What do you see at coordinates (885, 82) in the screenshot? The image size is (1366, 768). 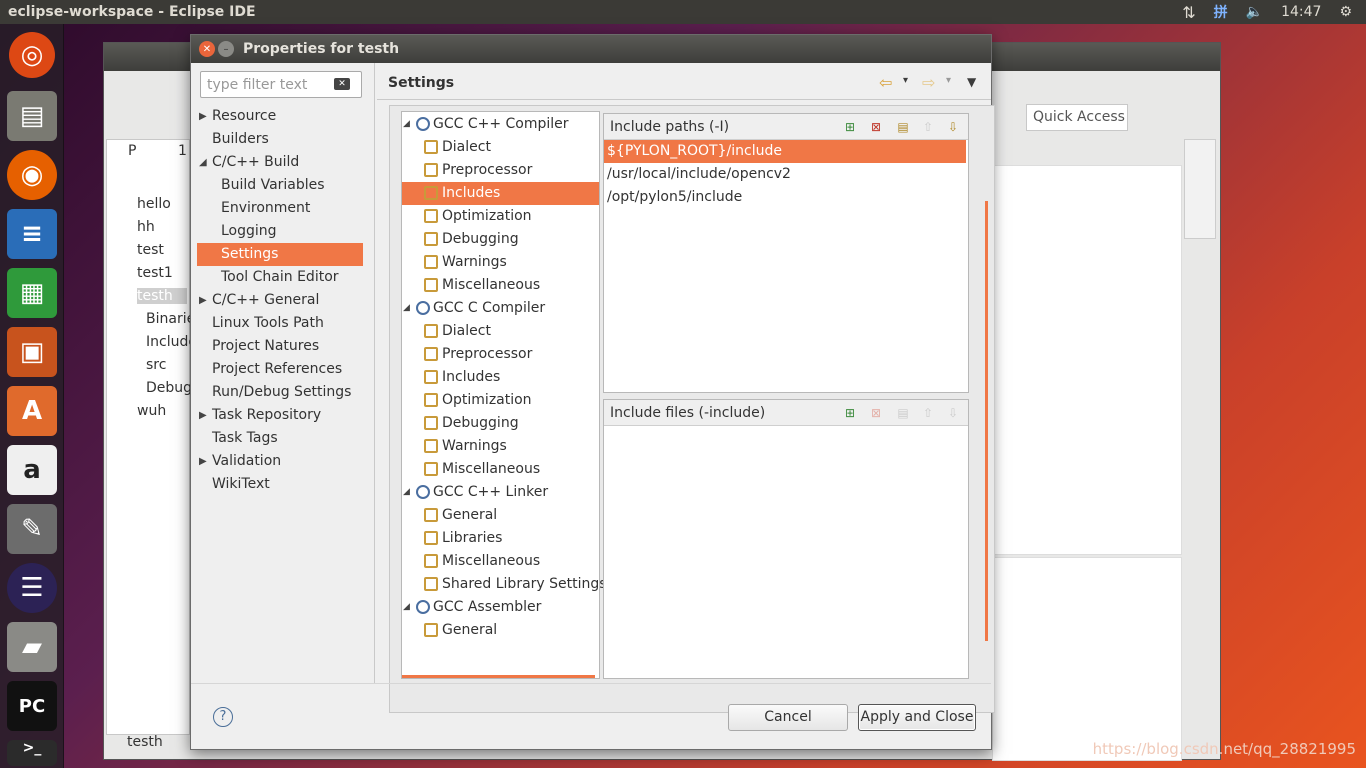 I see `back-arrow-icon: ⇦` at bounding box center [885, 82].